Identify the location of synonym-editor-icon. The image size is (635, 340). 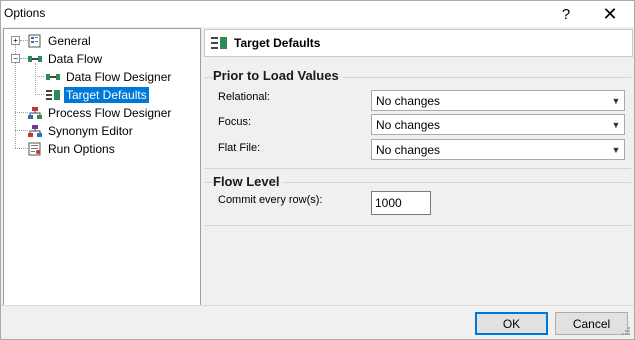
(35, 130).